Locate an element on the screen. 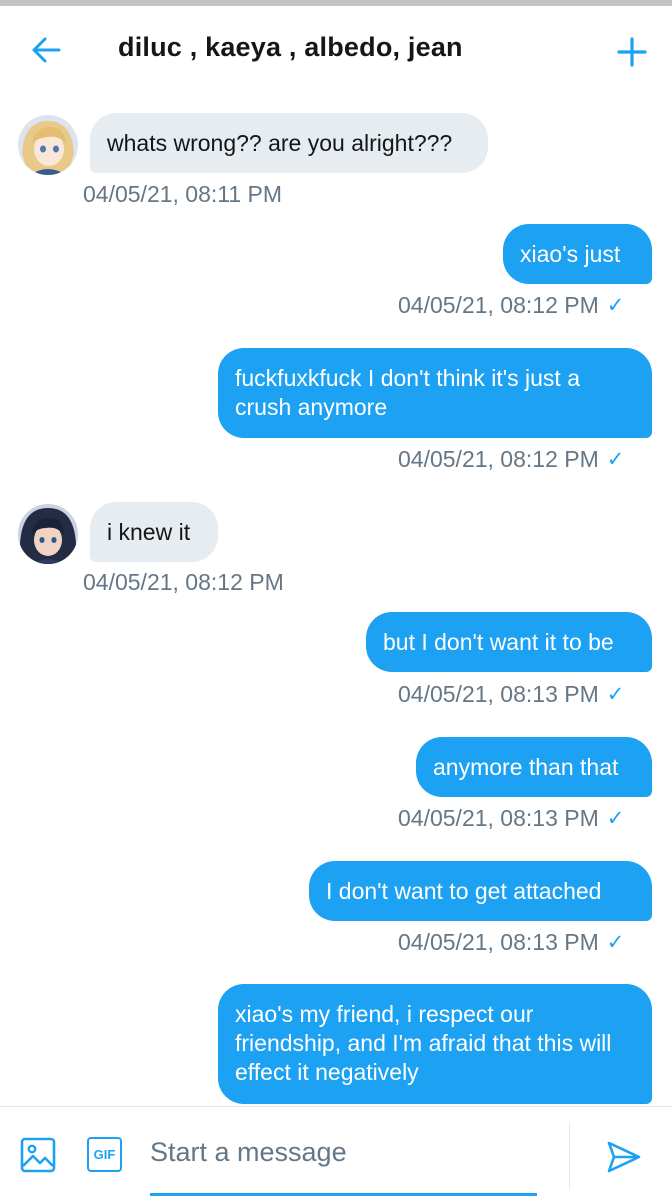  message-composer: GIF is located at coordinates (336, 1153).